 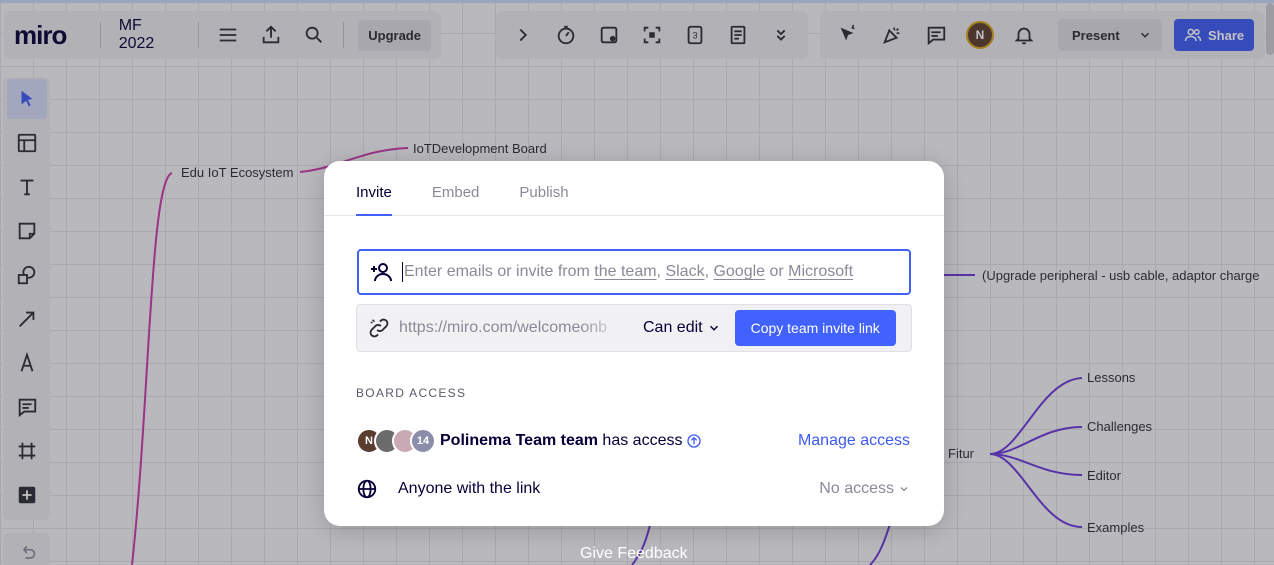 I want to click on permission-dropdown: Can edit, so click(x=682, y=328).